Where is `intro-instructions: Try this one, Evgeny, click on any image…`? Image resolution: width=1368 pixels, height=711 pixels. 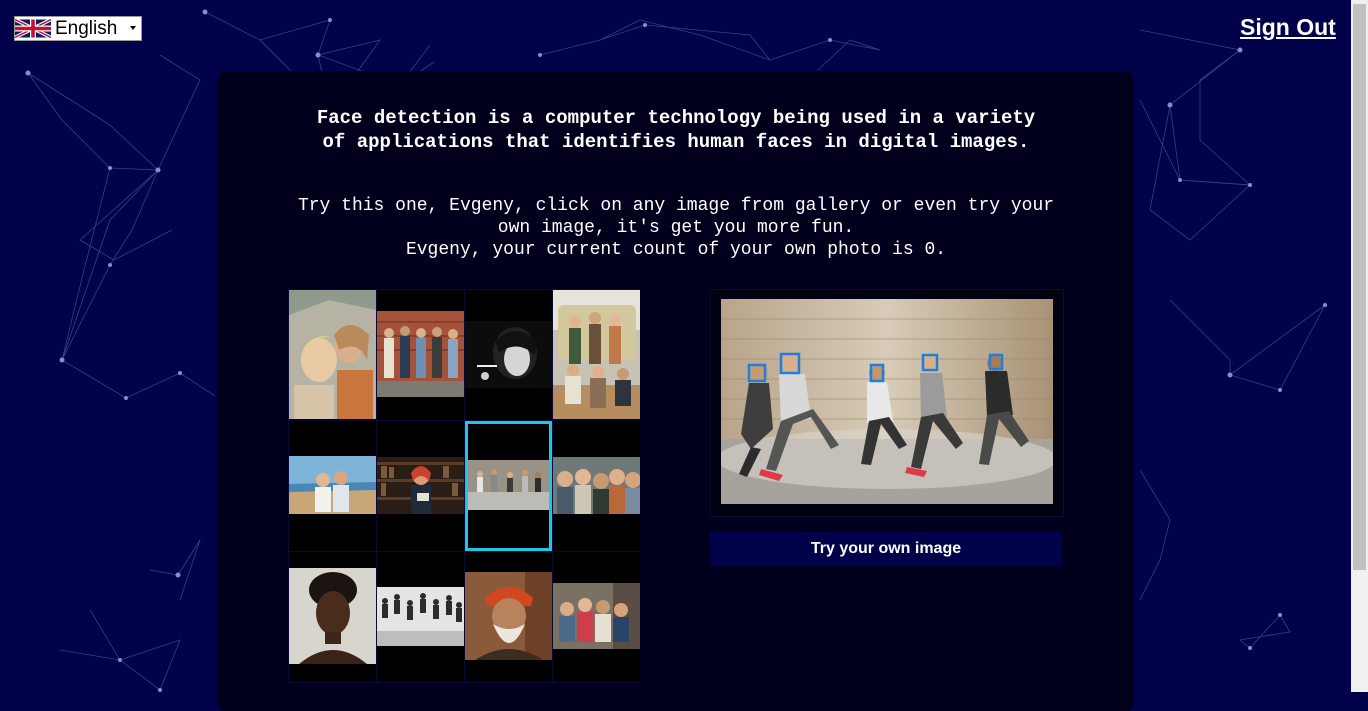 intro-instructions: Try this one, Evgeny, click on any image… is located at coordinates (676, 217).